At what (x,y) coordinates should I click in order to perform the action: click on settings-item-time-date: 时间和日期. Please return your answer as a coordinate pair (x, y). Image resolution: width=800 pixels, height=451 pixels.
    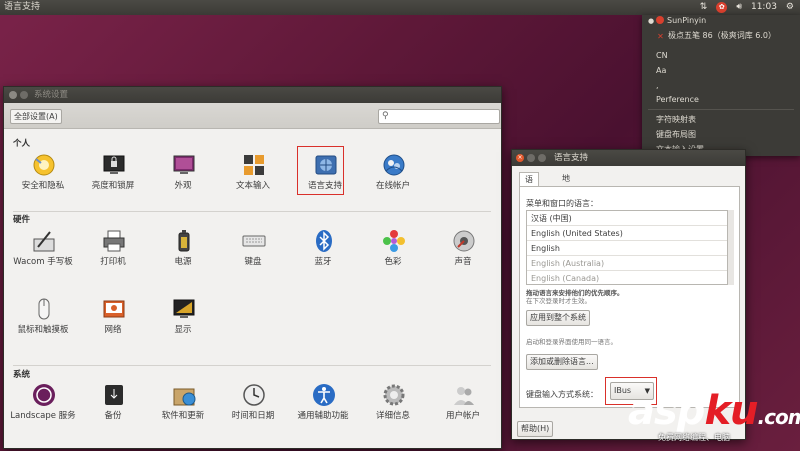
    Looking at the image, I should click on (253, 406).